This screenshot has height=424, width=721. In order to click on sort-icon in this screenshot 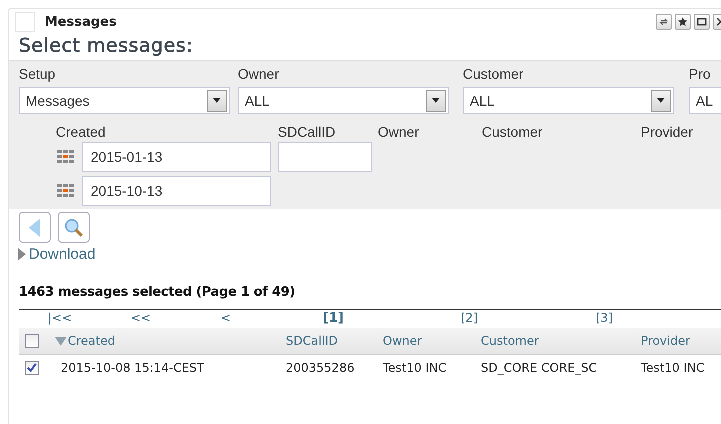, I will do `click(61, 341)`.